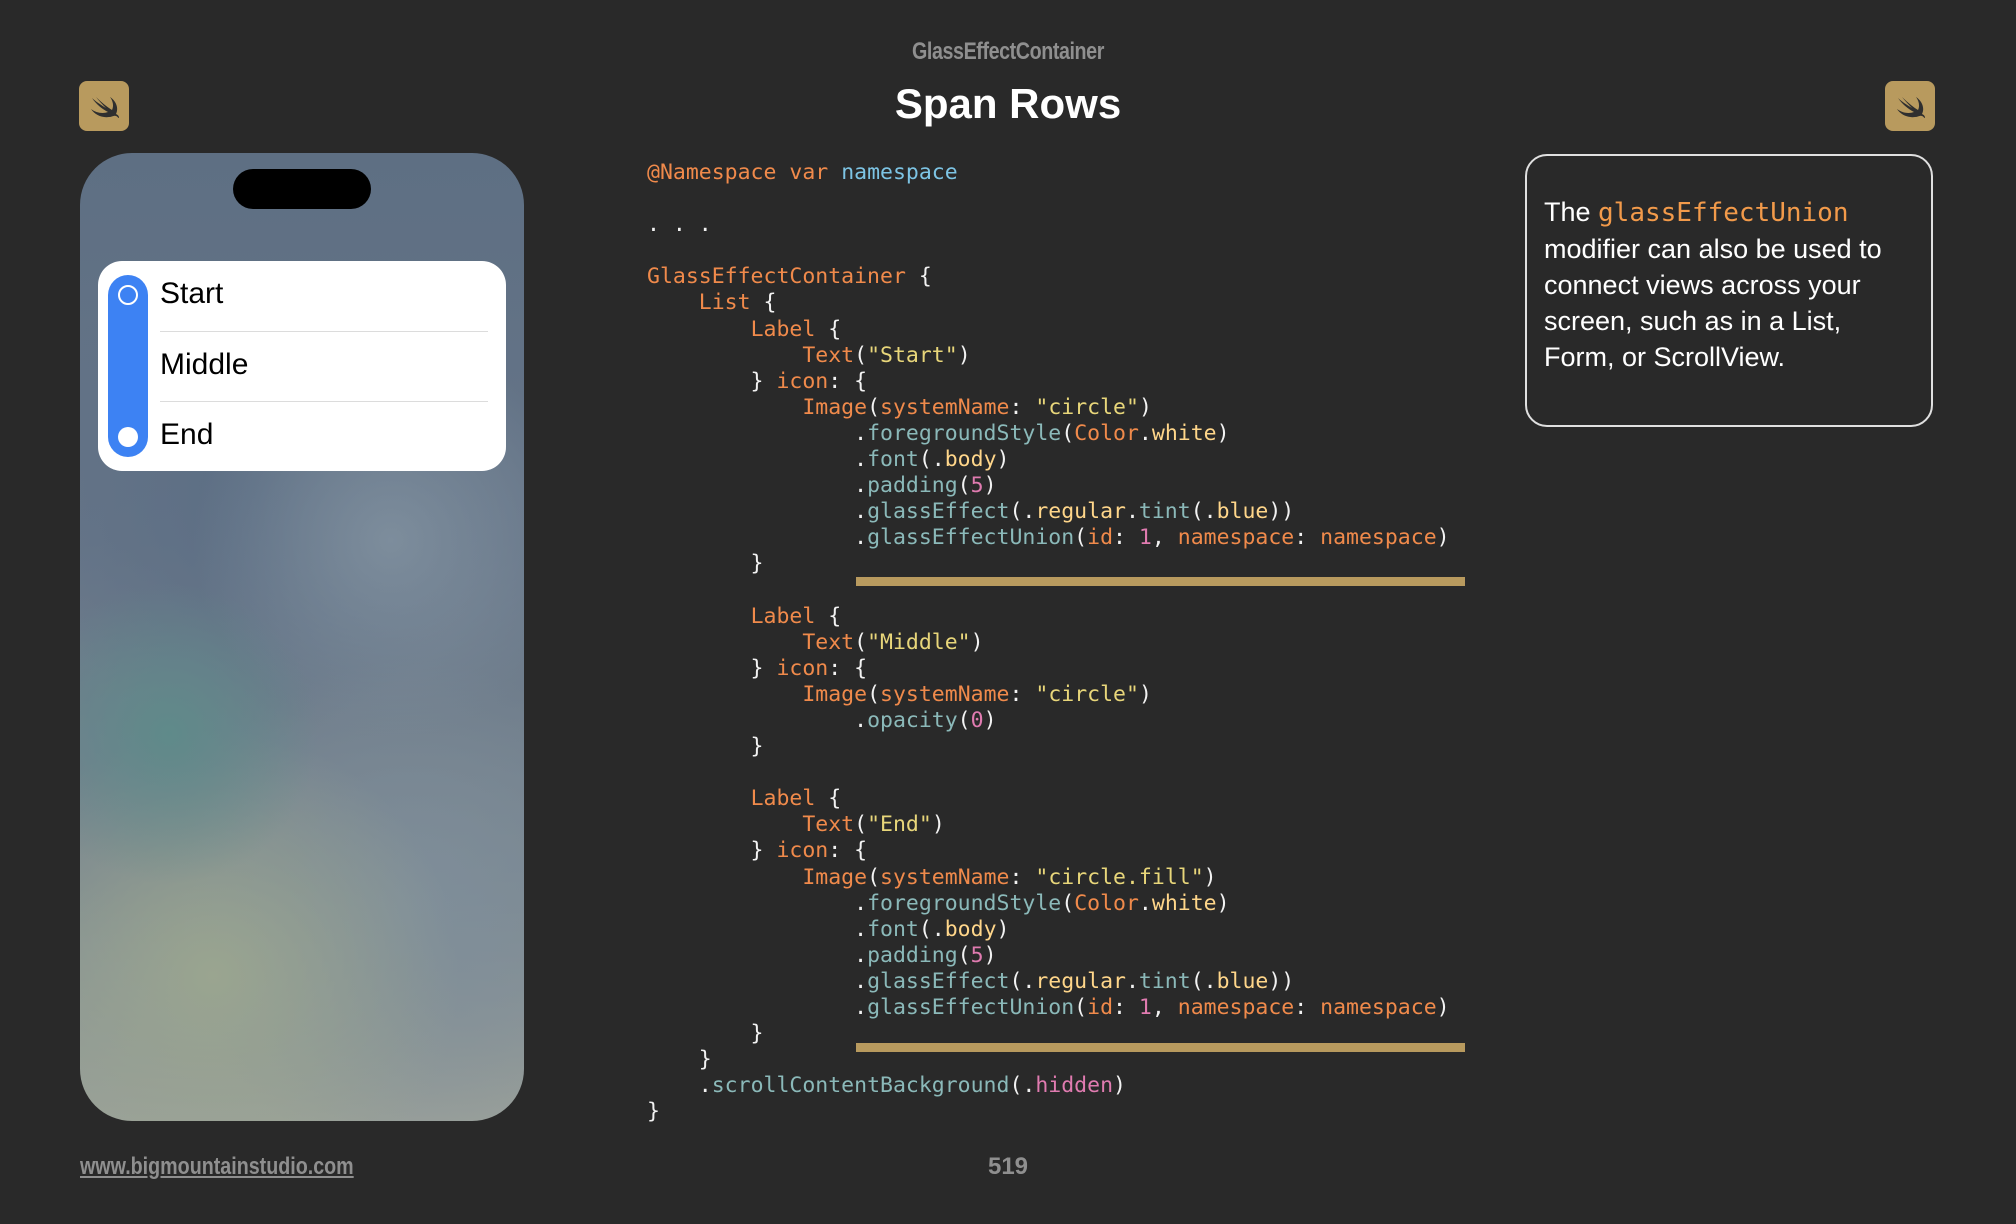 The image size is (2016, 1224). Describe the element at coordinates (789, 277) in the screenshot. I see `code-line: GlassEffectContainer {` at that location.